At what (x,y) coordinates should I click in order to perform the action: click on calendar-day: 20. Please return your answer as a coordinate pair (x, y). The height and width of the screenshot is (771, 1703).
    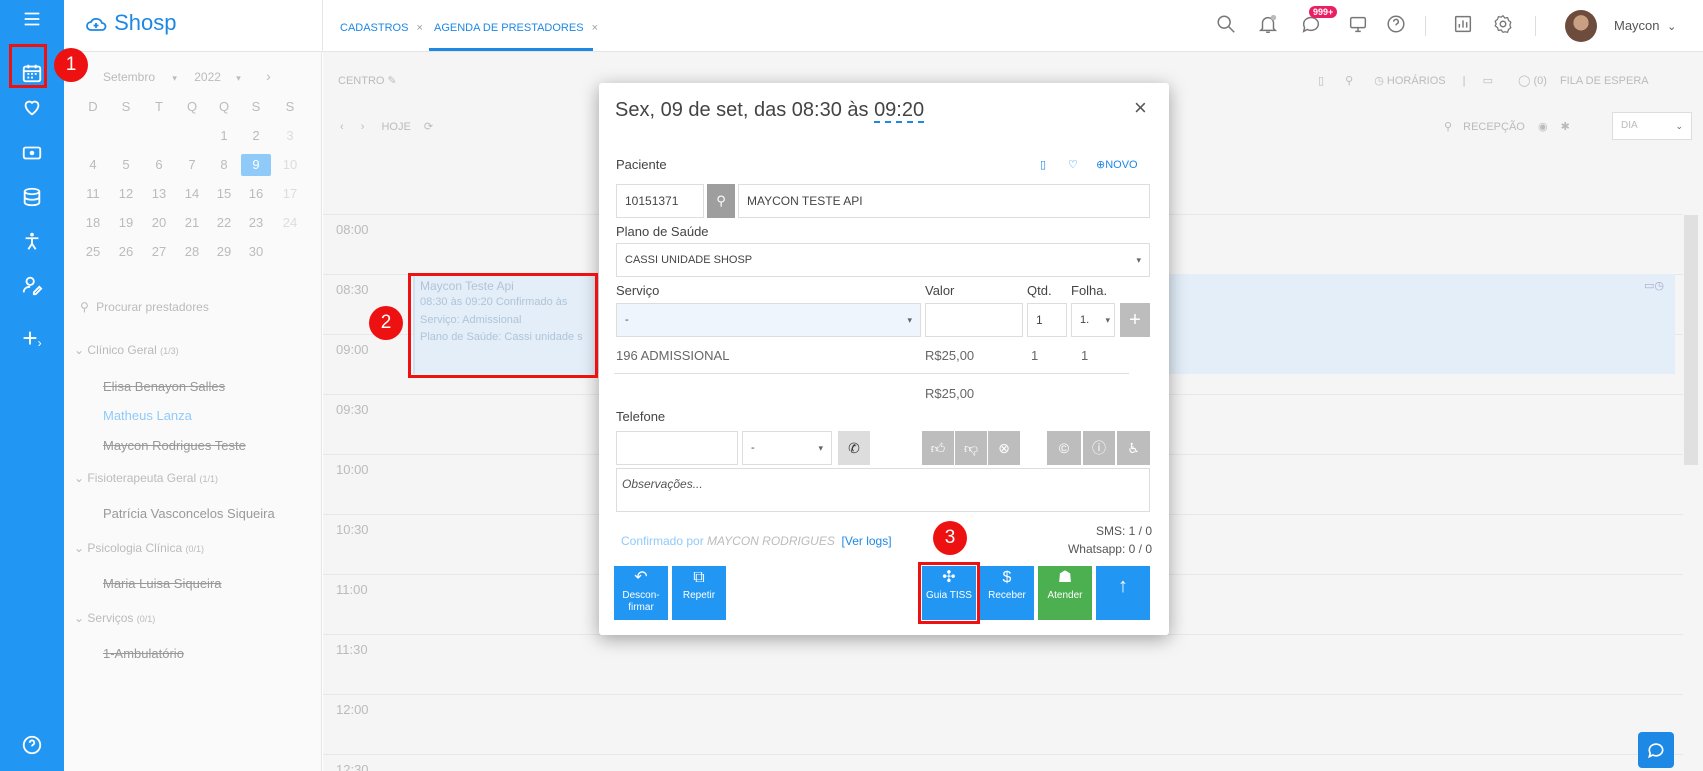
    Looking at the image, I should click on (159, 223).